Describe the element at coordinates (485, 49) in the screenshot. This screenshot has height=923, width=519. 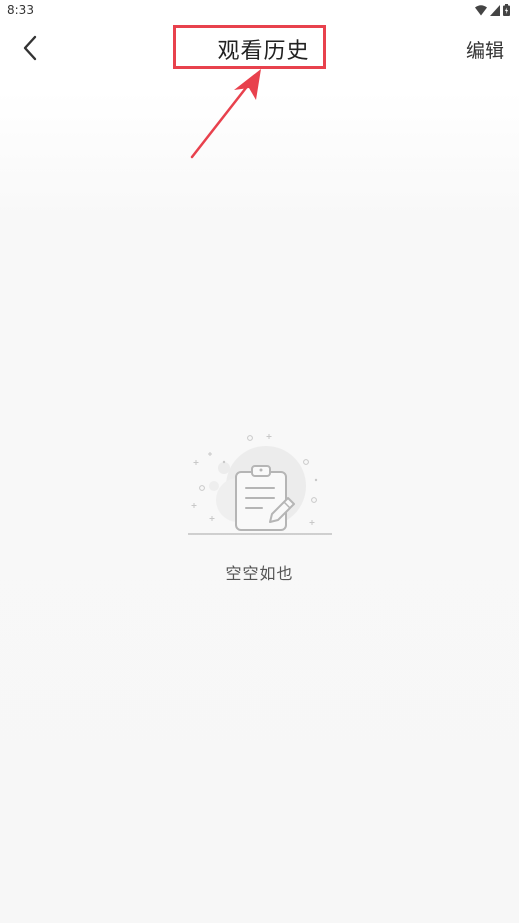
I see `edit-button: 编辑` at that location.